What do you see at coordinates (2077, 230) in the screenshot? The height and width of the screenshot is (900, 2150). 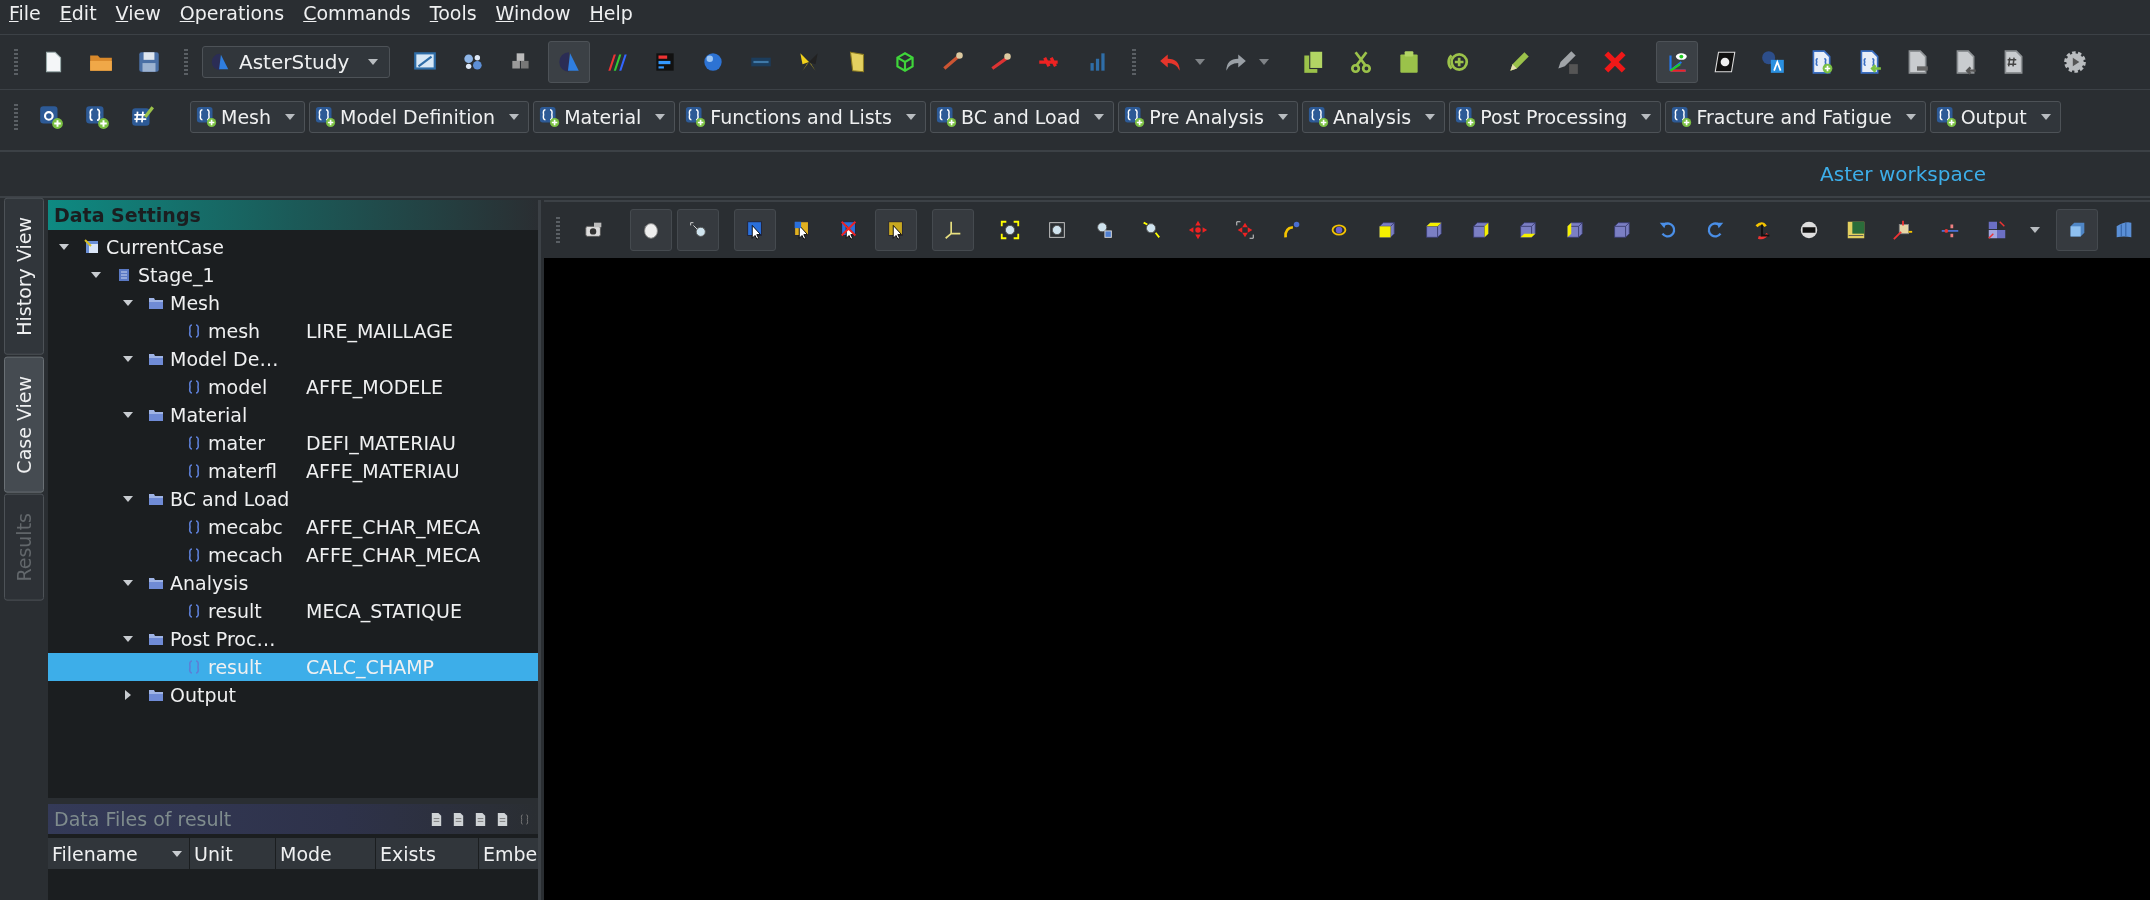 I see `cube-button` at bounding box center [2077, 230].